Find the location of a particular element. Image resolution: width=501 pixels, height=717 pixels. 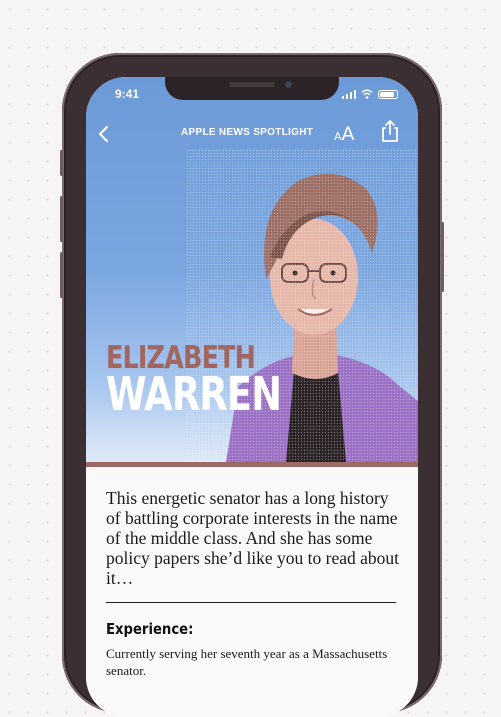

status-time: 9:41 is located at coordinates (127, 94).